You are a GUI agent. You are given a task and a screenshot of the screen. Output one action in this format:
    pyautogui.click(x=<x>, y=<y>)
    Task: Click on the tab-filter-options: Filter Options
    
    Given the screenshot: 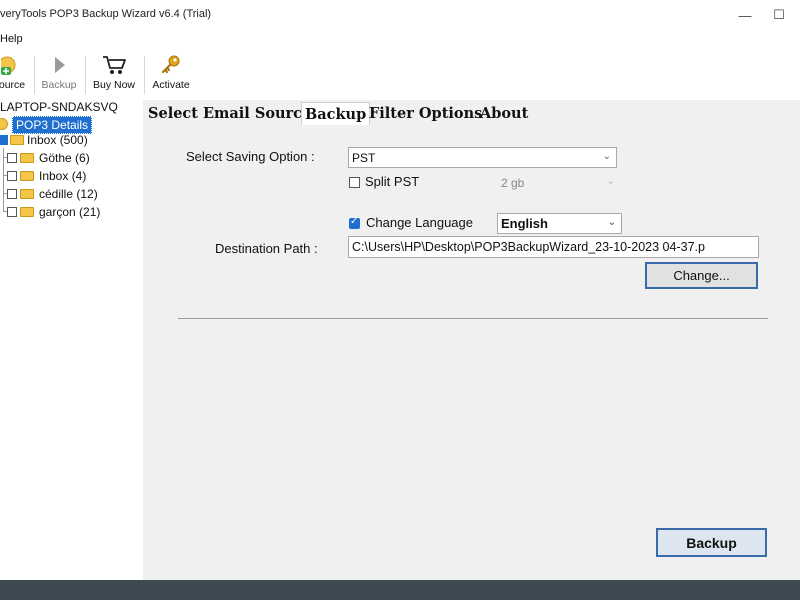 What is the action you would take?
    pyautogui.click(x=425, y=113)
    